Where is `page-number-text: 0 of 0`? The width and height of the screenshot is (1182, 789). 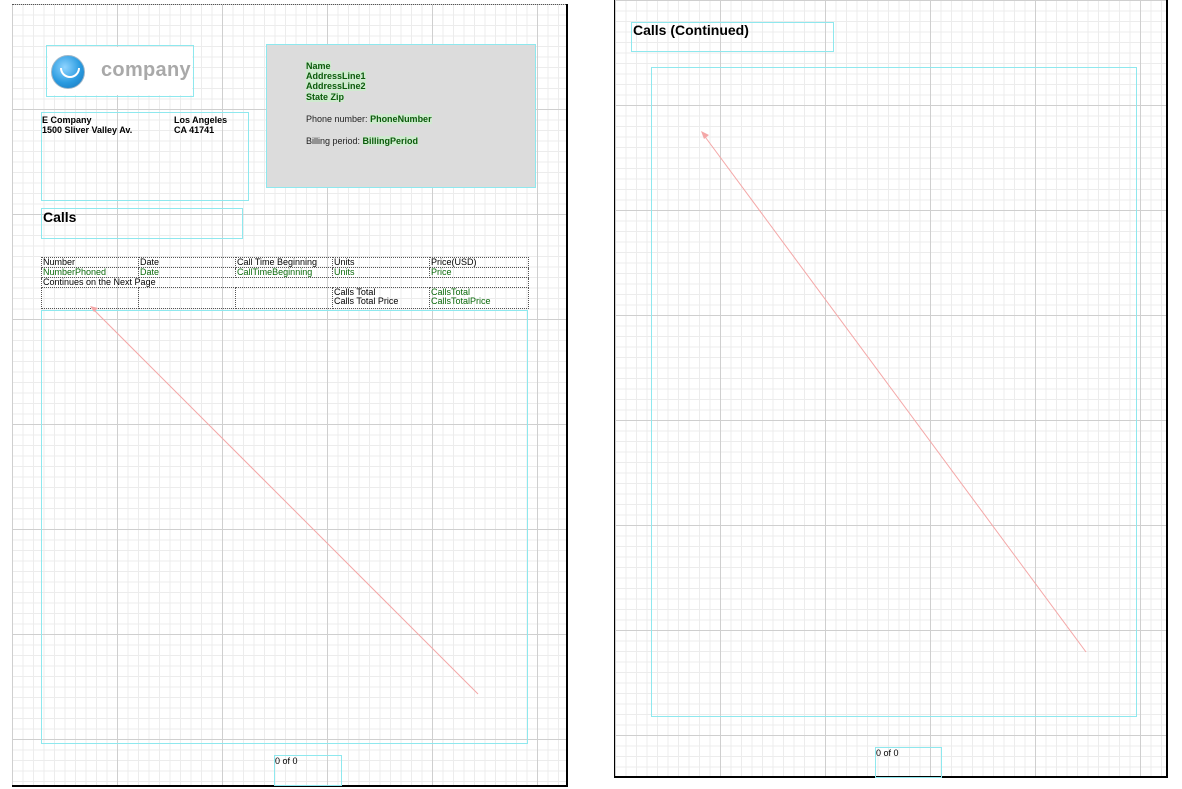
page-number-text: 0 of 0 is located at coordinates (286, 761).